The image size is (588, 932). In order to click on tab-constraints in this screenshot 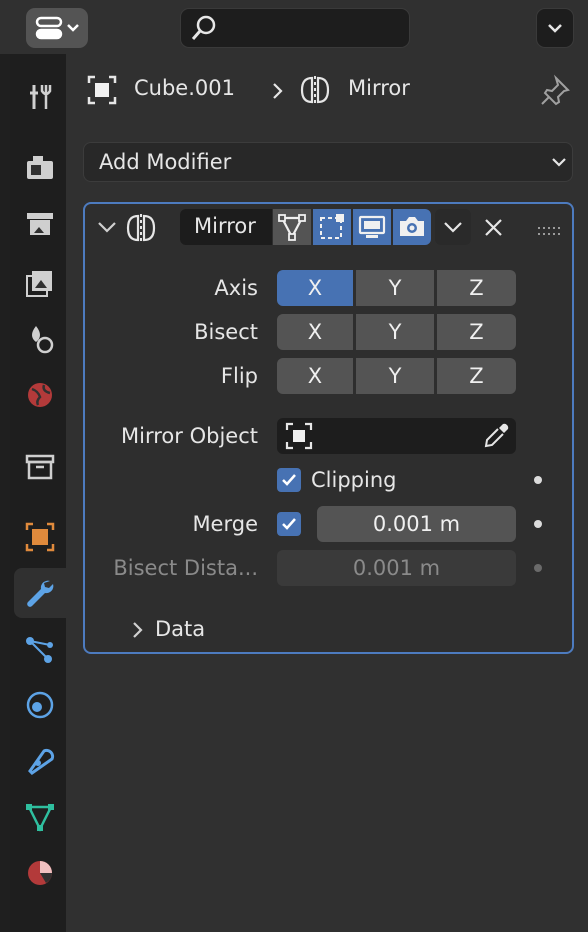, I will do `click(40, 761)`.